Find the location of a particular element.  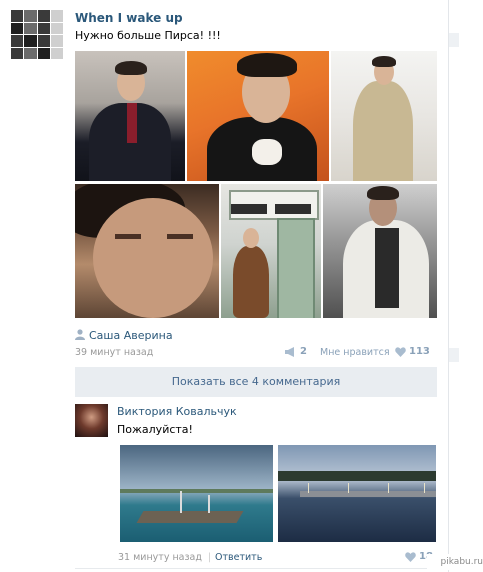

commenter-name-link: Виктория Ковальчук is located at coordinates (177, 411).